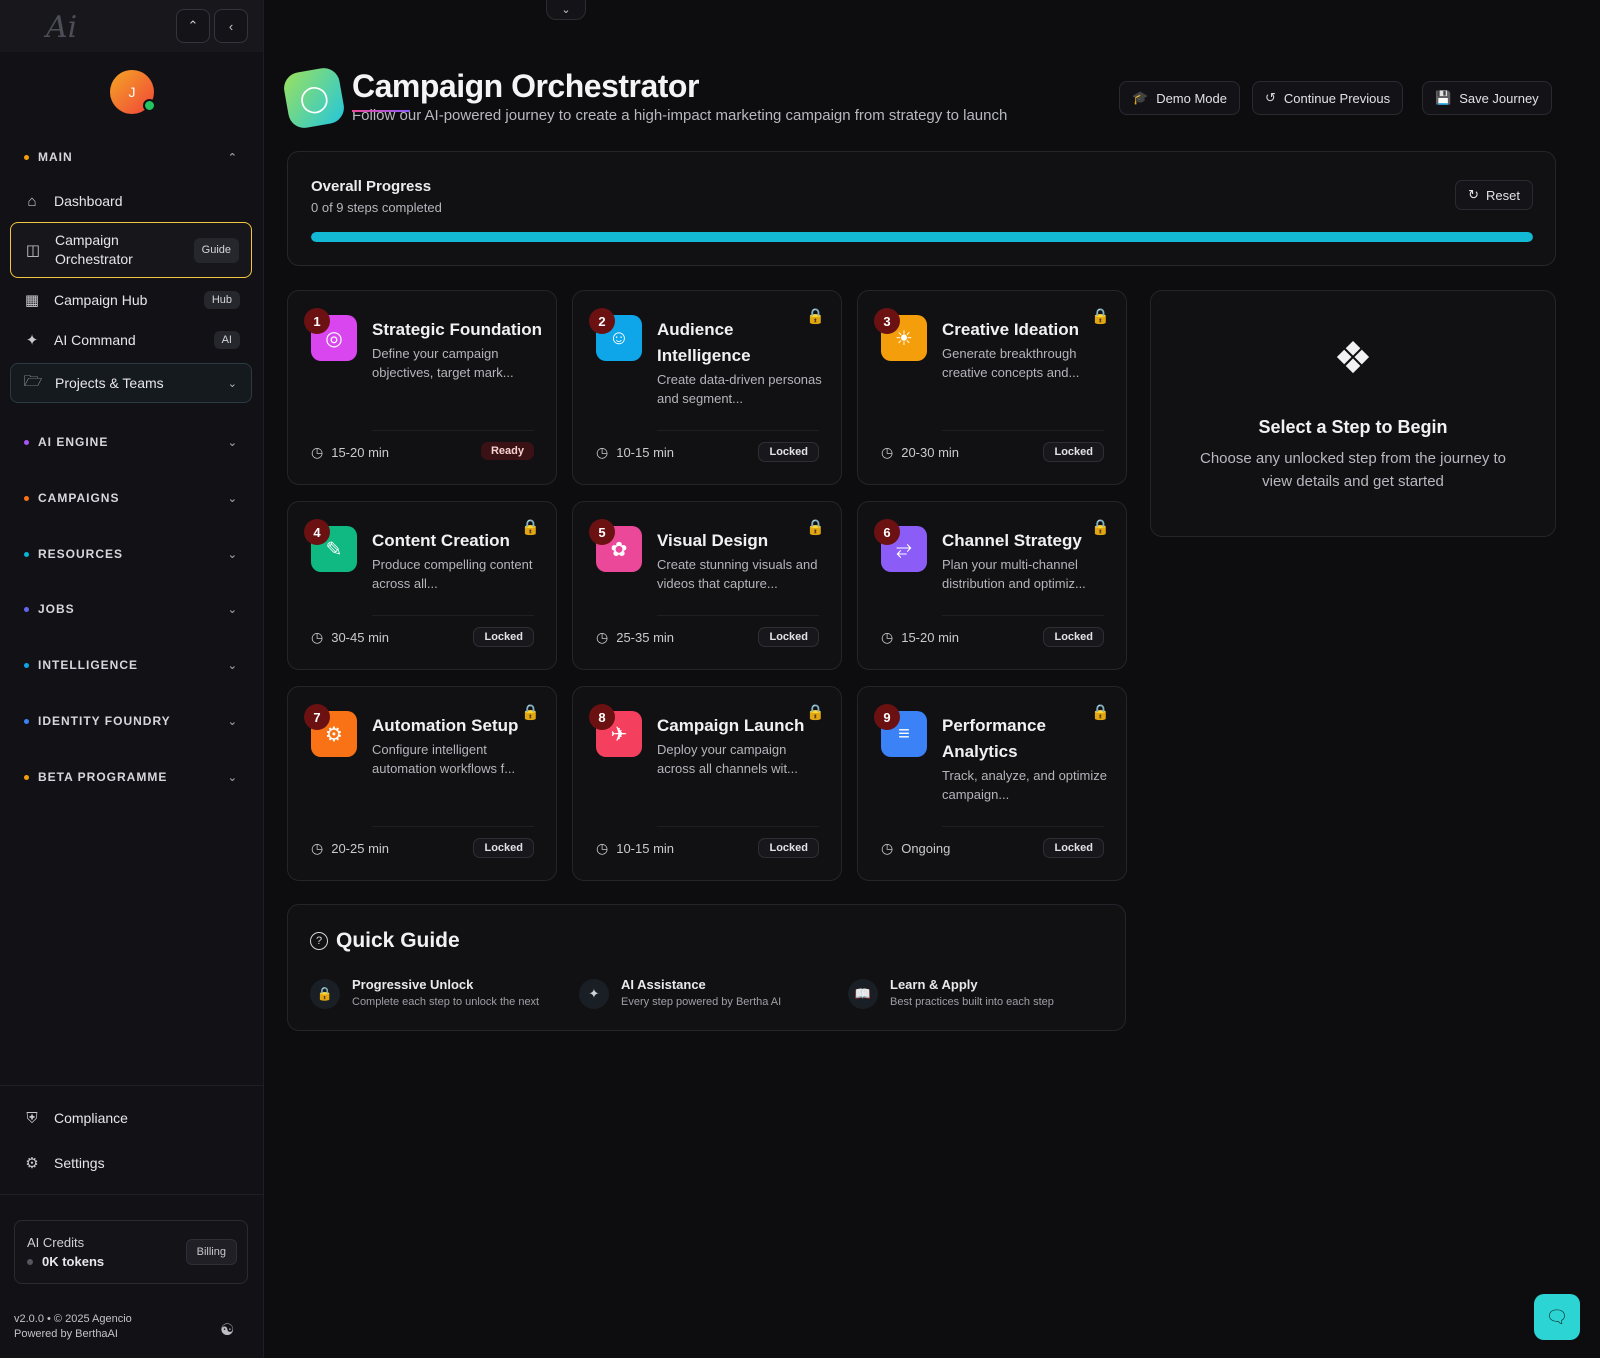 This screenshot has width=1600, height=1358. Describe the element at coordinates (131, 609) in the screenshot. I see `section-jobs: JOBS ⌄` at that location.